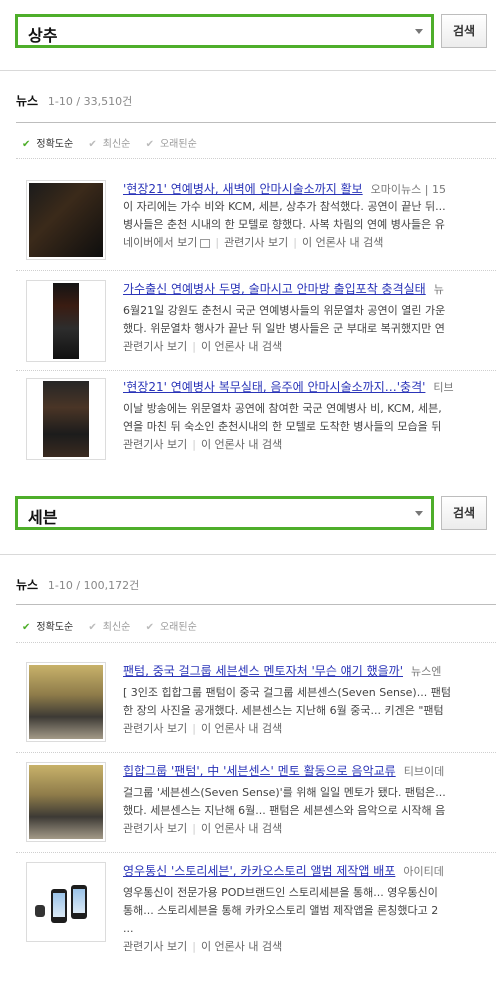 The image size is (496, 984). I want to click on new-window-icon, so click(205, 243).